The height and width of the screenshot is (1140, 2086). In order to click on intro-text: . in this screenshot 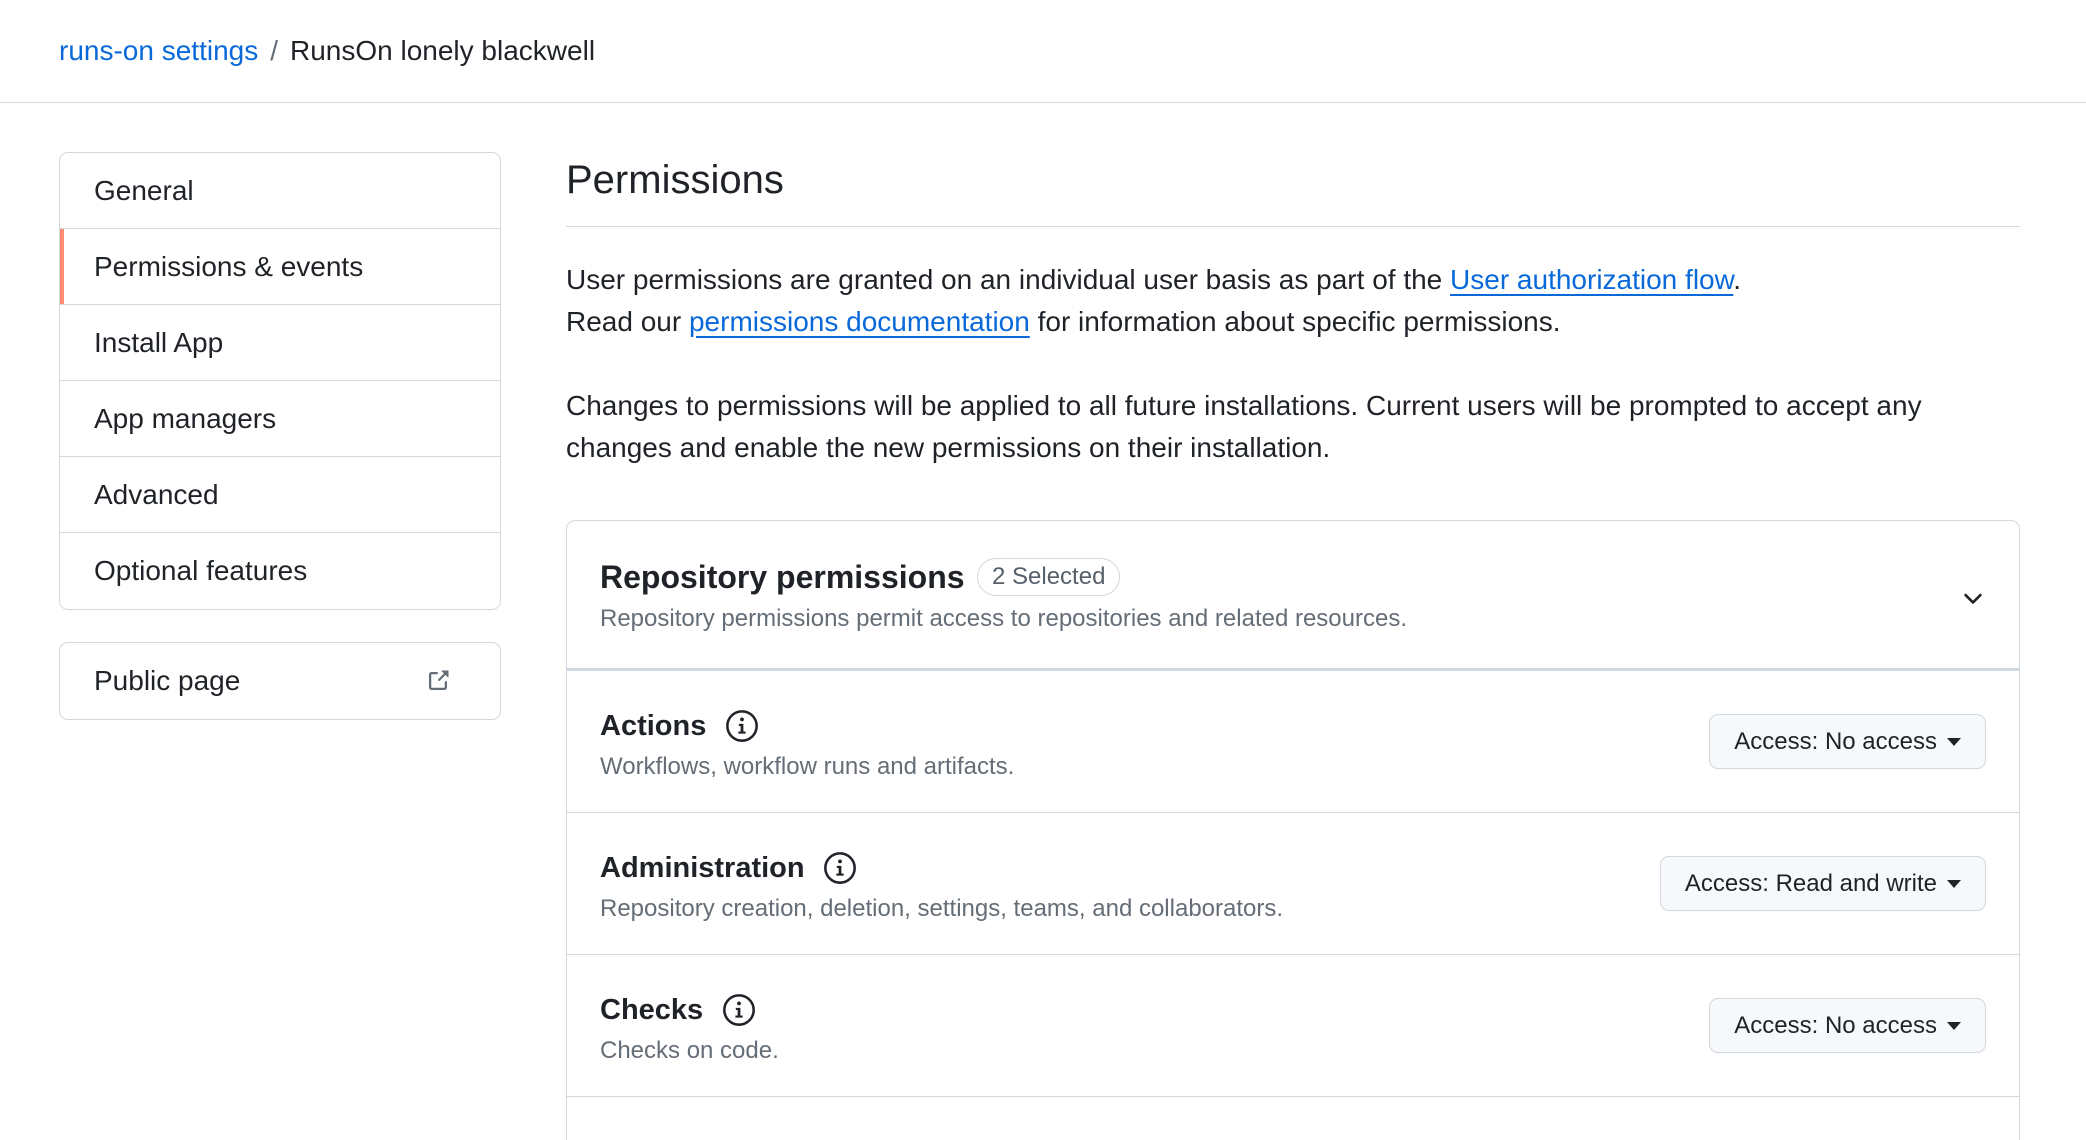, I will do `click(1737, 279)`.